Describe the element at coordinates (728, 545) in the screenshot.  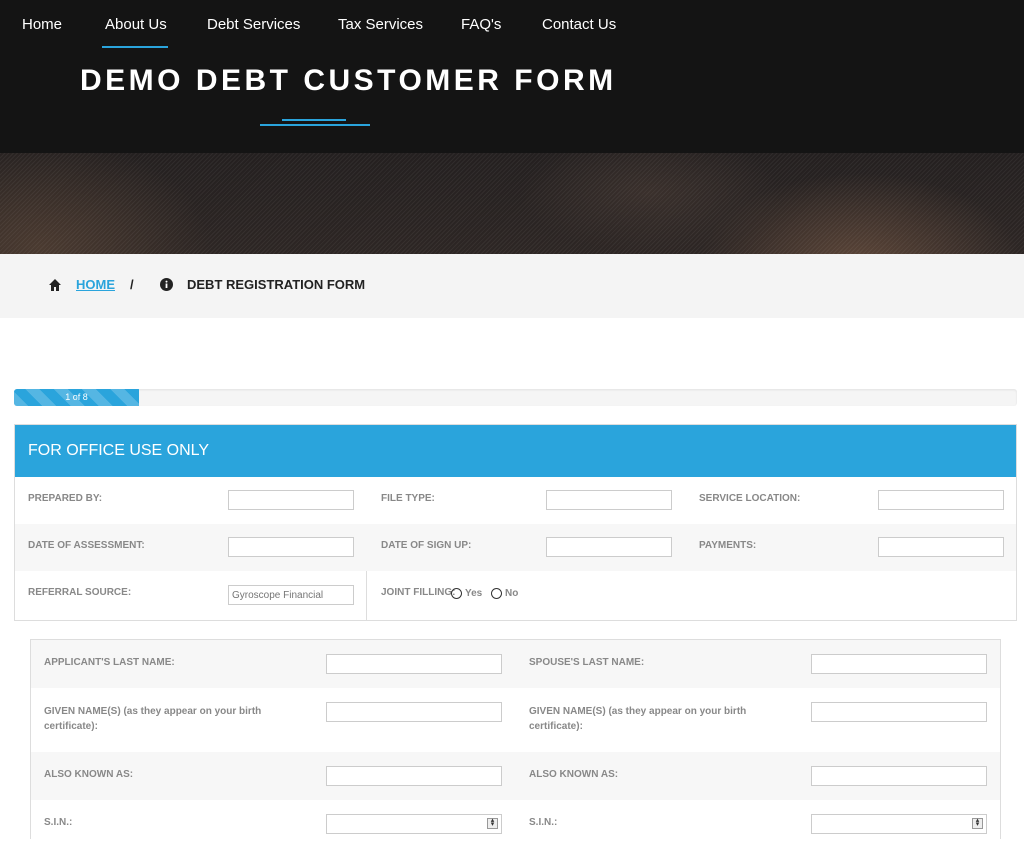
I see `payments-label: PAYMENTS:` at that location.